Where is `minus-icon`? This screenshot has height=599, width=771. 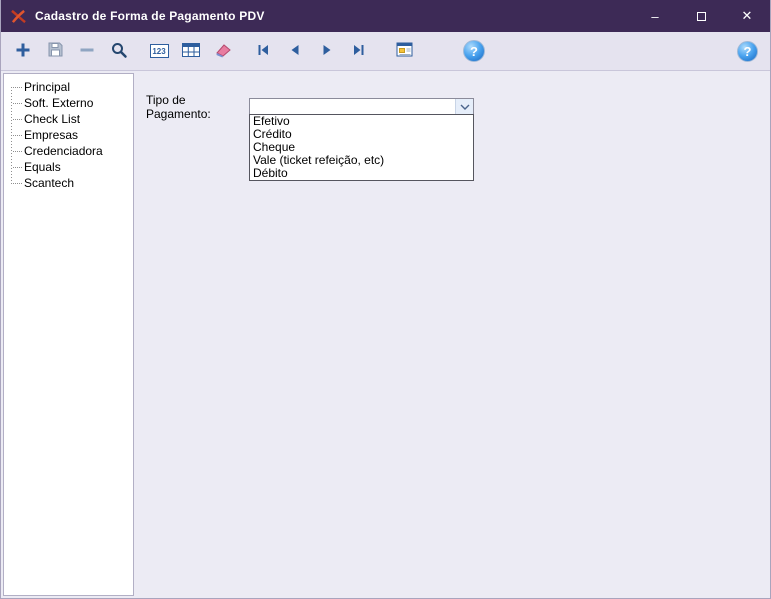
minus-icon is located at coordinates (87, 51).